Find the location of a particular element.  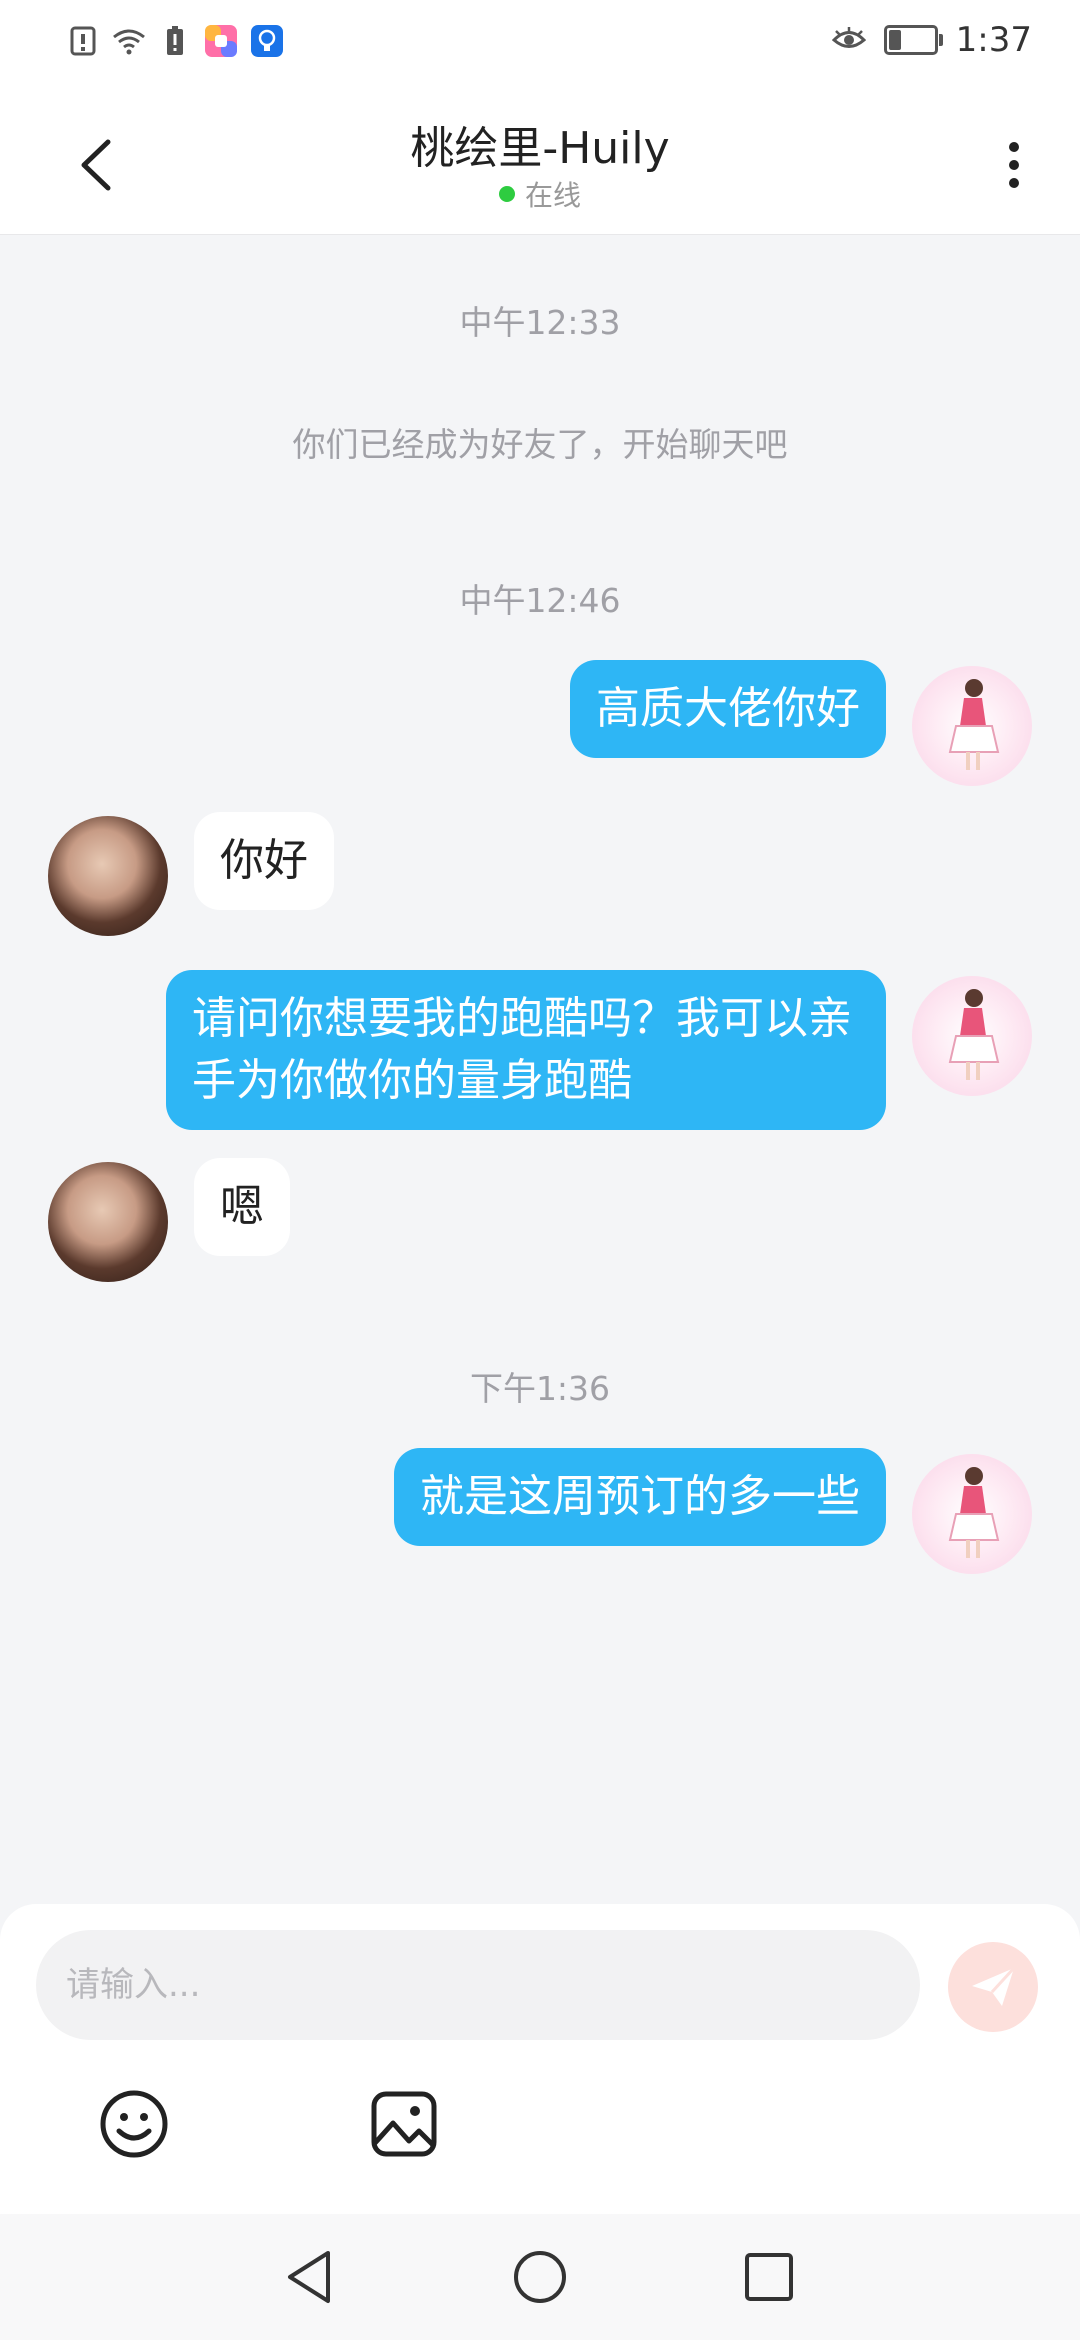

message-bubble-sent: 请问你想要我的跑酷吗？我可以亲手为你做你的量身跑酷 is located at coordinates (526, 1050).